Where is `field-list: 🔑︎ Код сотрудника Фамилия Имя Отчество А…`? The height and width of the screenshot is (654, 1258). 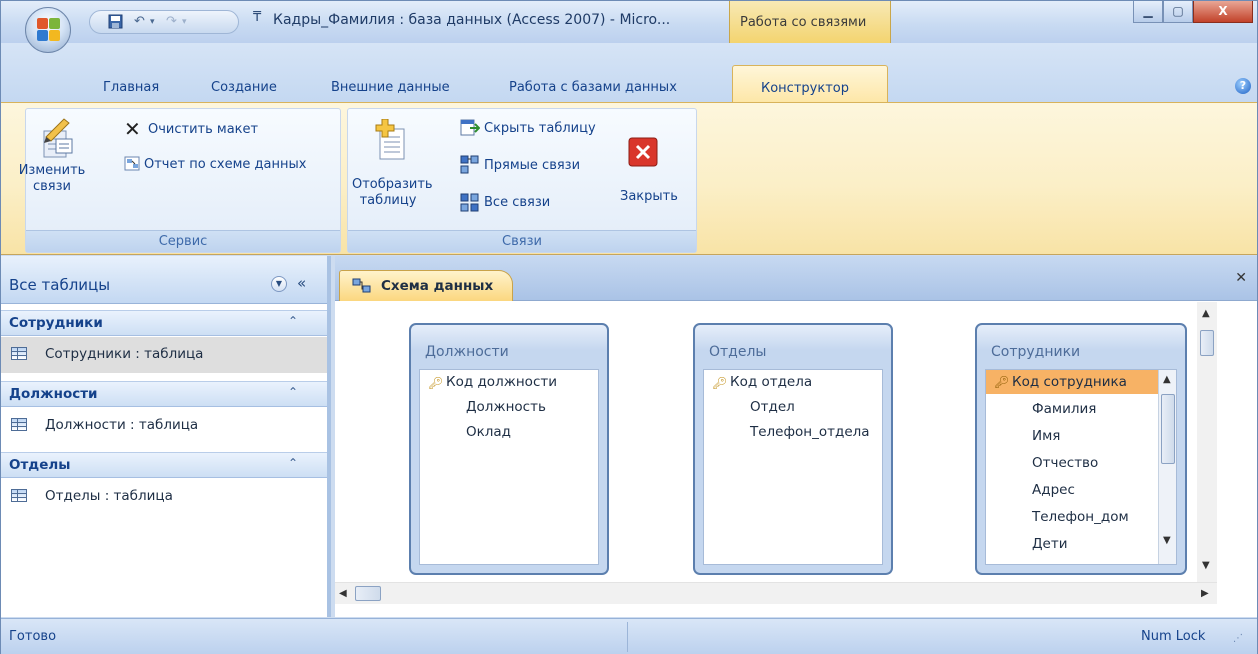
field-list: 🔑︎ Код сотрудника Фамилия Имя Отчество А… is located at coordinates (1081, 467).